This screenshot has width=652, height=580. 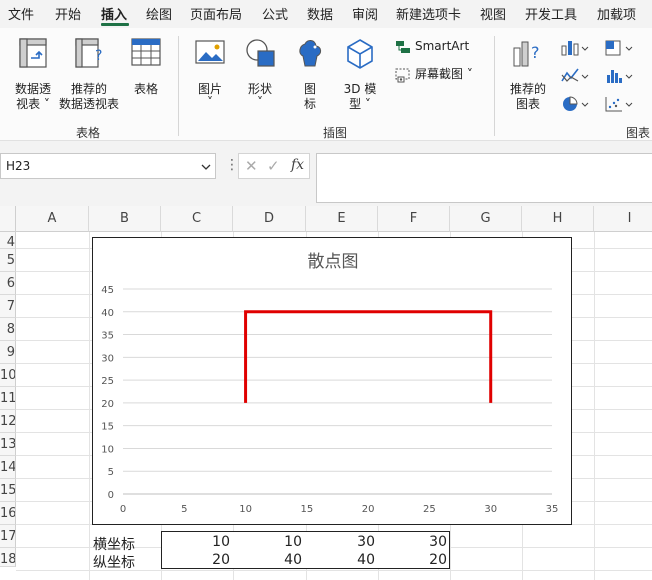 What do you see at coordinates (114, 13) in the screenshot?
I see `tab-insert: 插入` at bounding box center [114, 13].